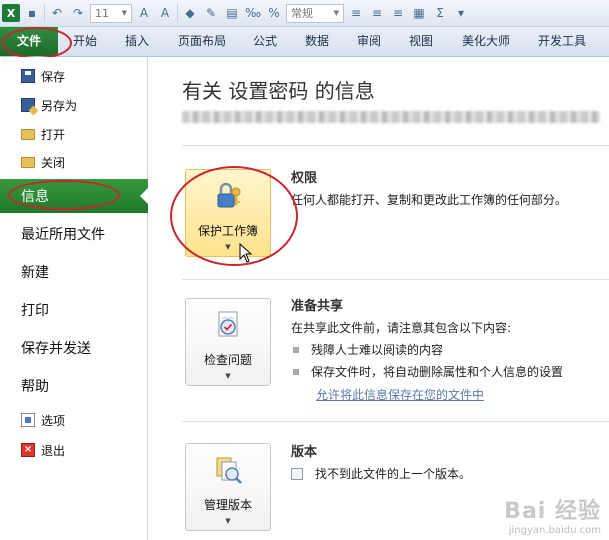  What do you see at coordinates (35, 197) in the screenshot?
I see `nav-info-label: 信息` at bounding box center [35, 197].